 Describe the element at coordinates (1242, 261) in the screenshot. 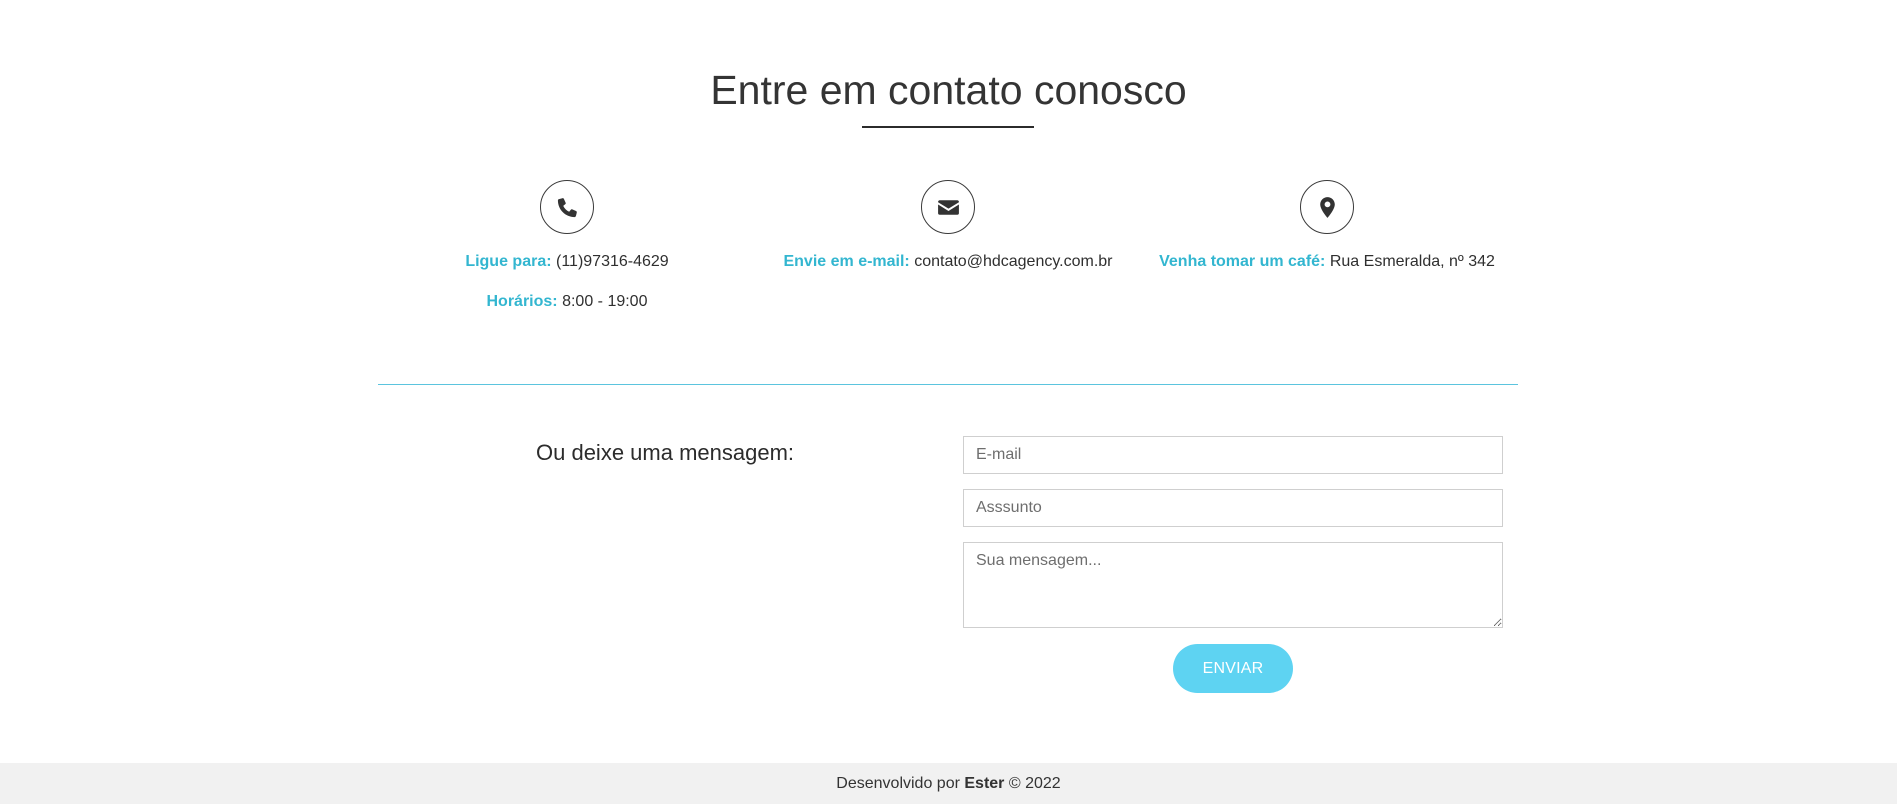

I see `address-label: Venha tomar um café:` at that location.